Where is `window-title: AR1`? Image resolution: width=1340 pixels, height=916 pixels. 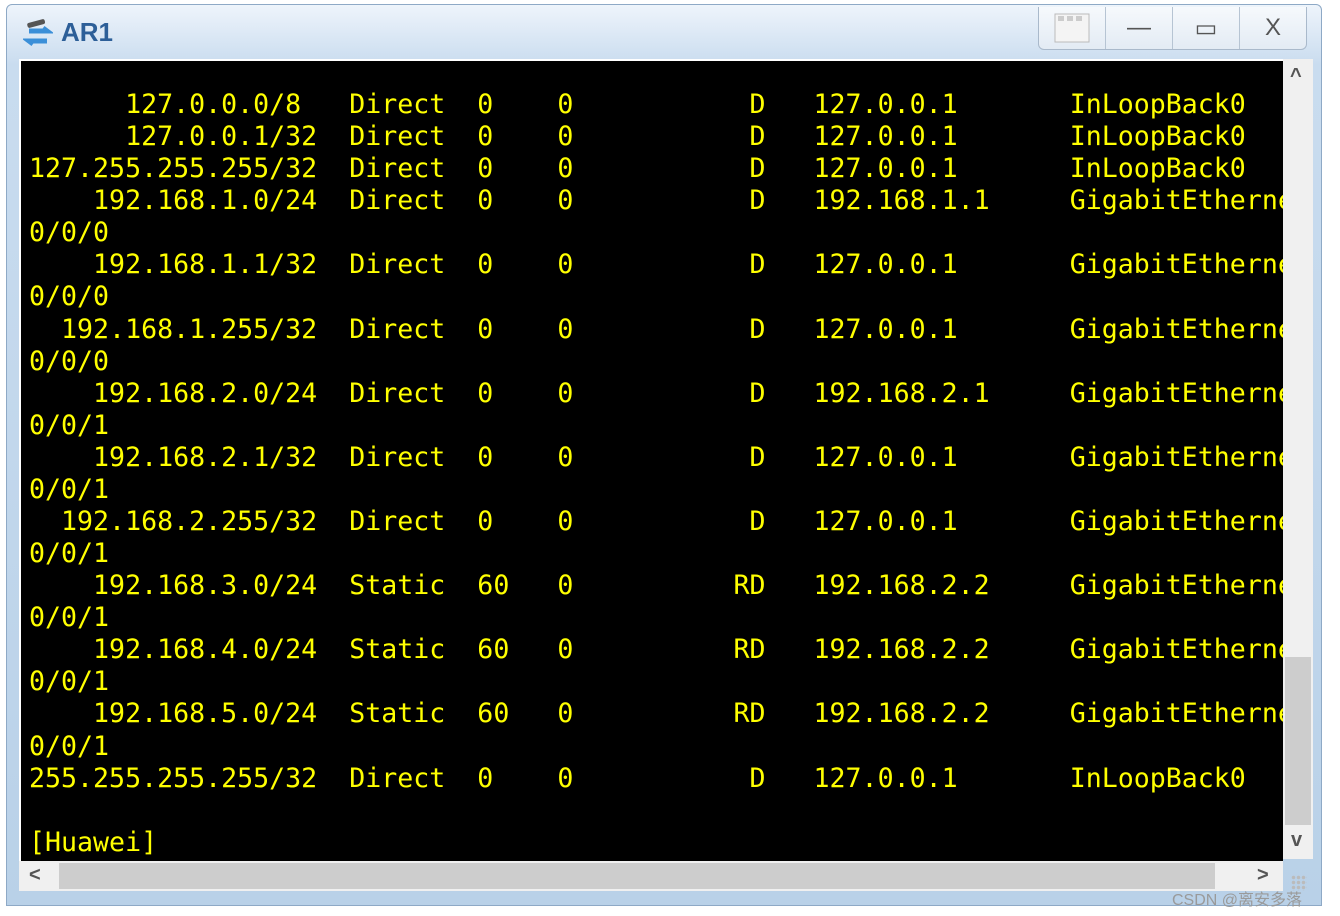 window-title: AR1 is located at coordinates (87, 32).